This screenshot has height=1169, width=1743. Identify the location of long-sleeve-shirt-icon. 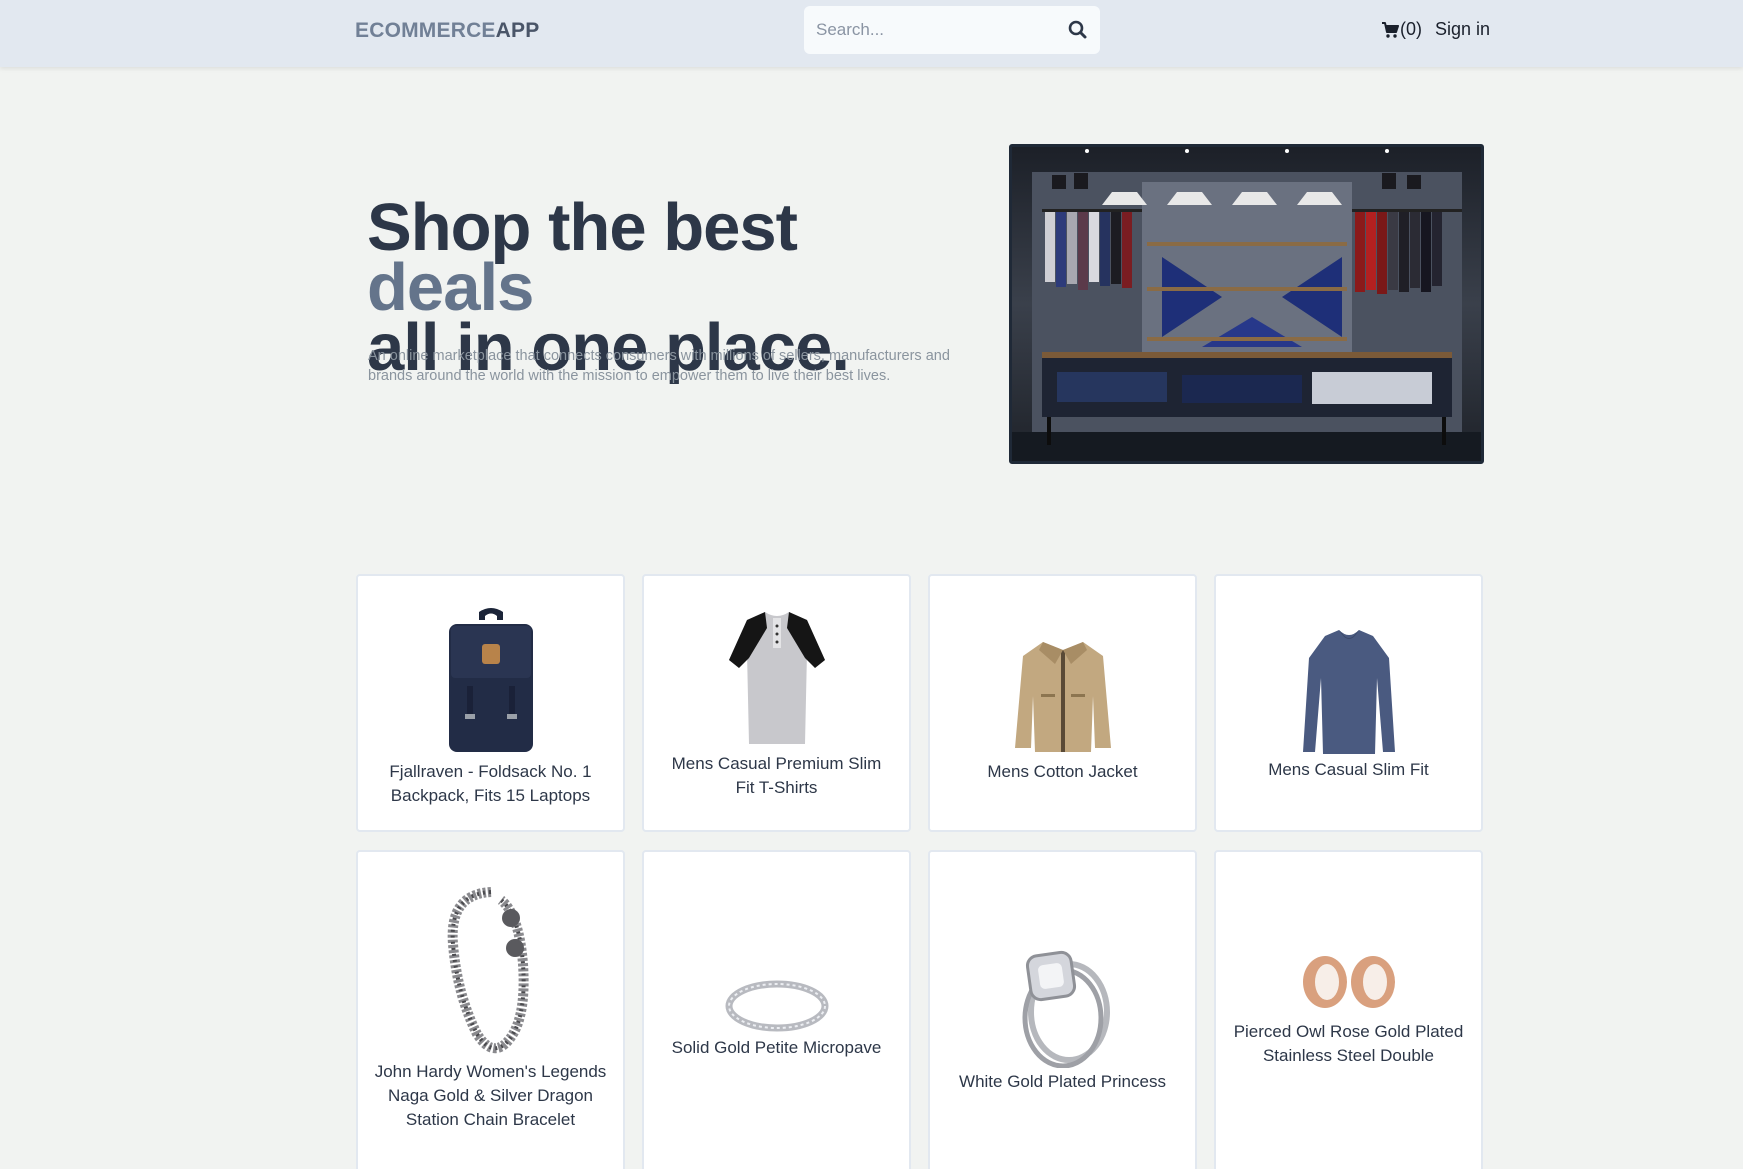
(1348, 692).